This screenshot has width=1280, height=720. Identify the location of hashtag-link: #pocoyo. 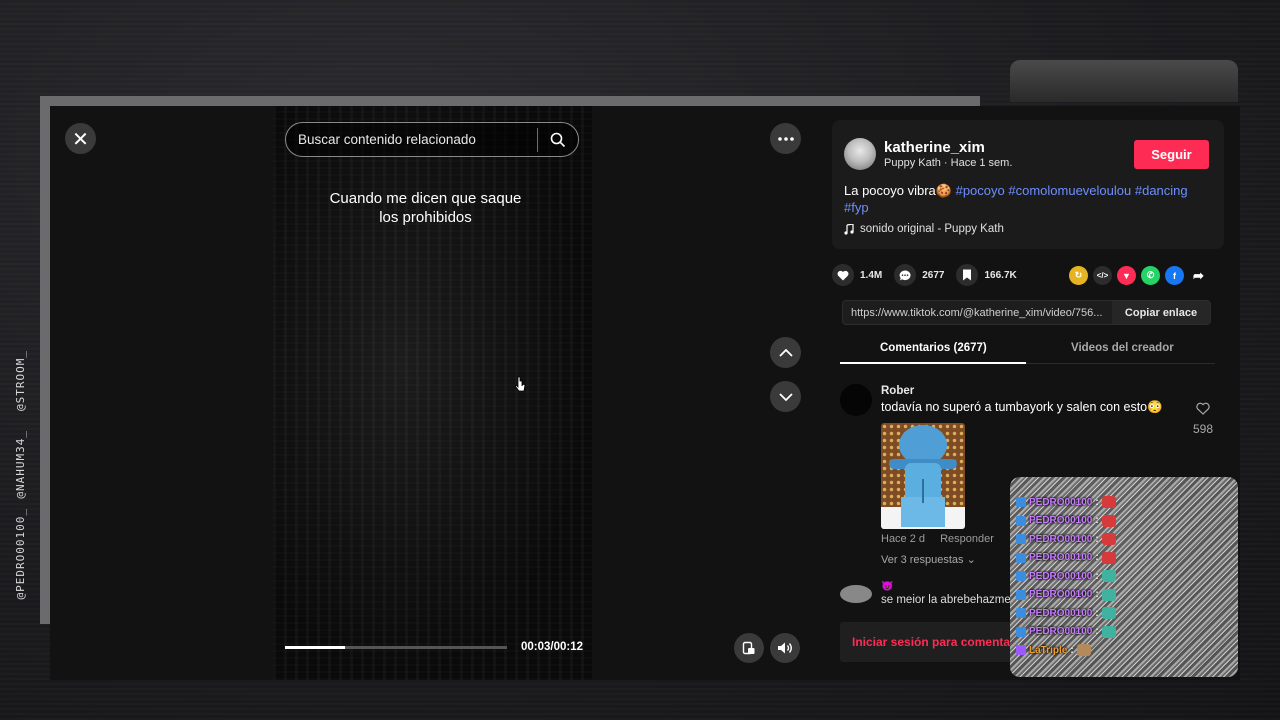
(980, 190).